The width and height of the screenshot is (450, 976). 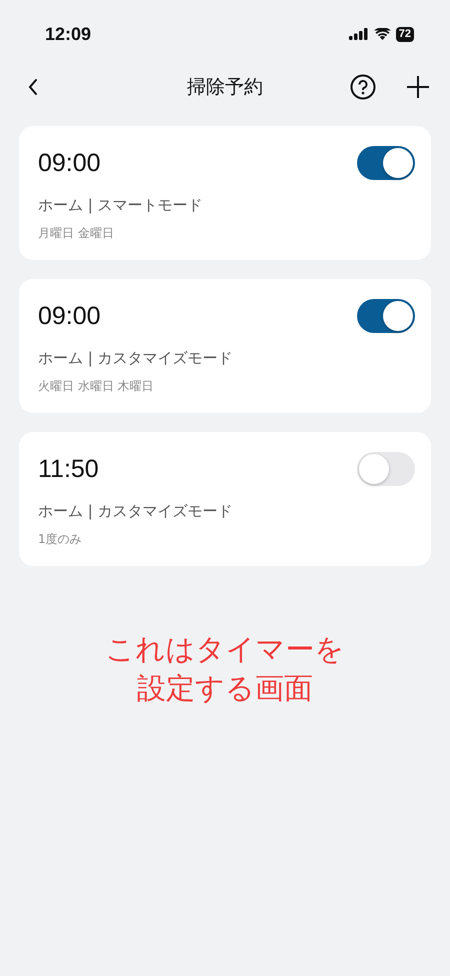 What do you see at coordinates (226, 386) in the screenshot?
I see `schedule-days: 火曜日 水曜日 木曜日` at bounding box center [226, 386].